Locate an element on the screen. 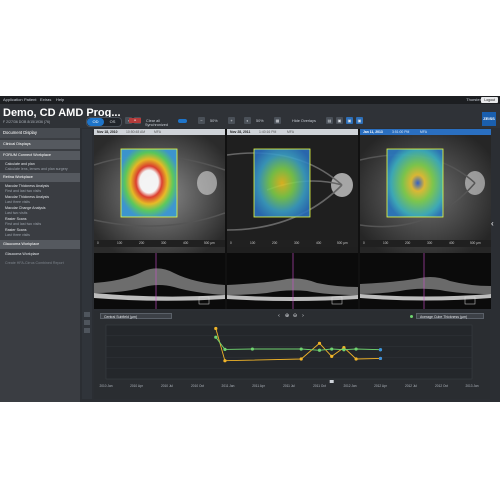  logout-button: Logout is located at coordinates (489, 100).